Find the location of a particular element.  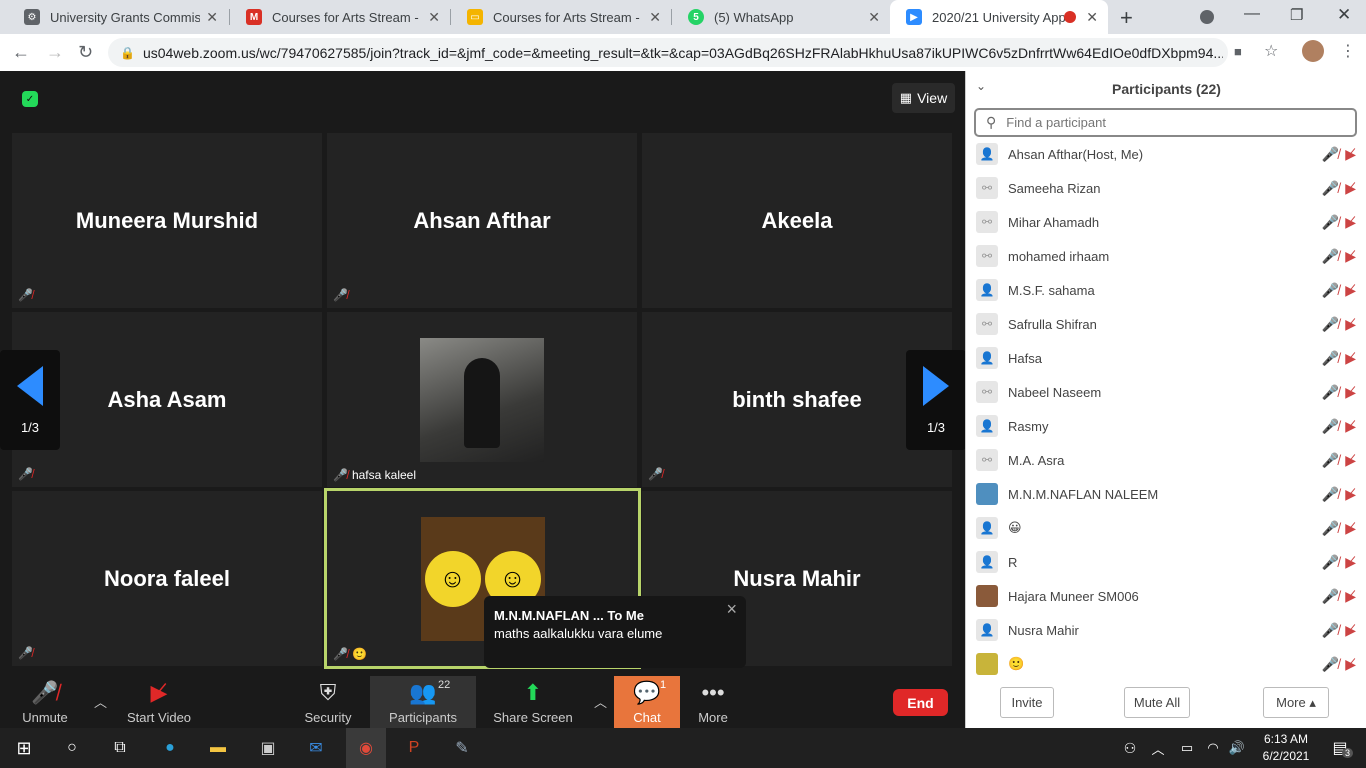

video-tile: Akeela is located at coordinates (797, 220).